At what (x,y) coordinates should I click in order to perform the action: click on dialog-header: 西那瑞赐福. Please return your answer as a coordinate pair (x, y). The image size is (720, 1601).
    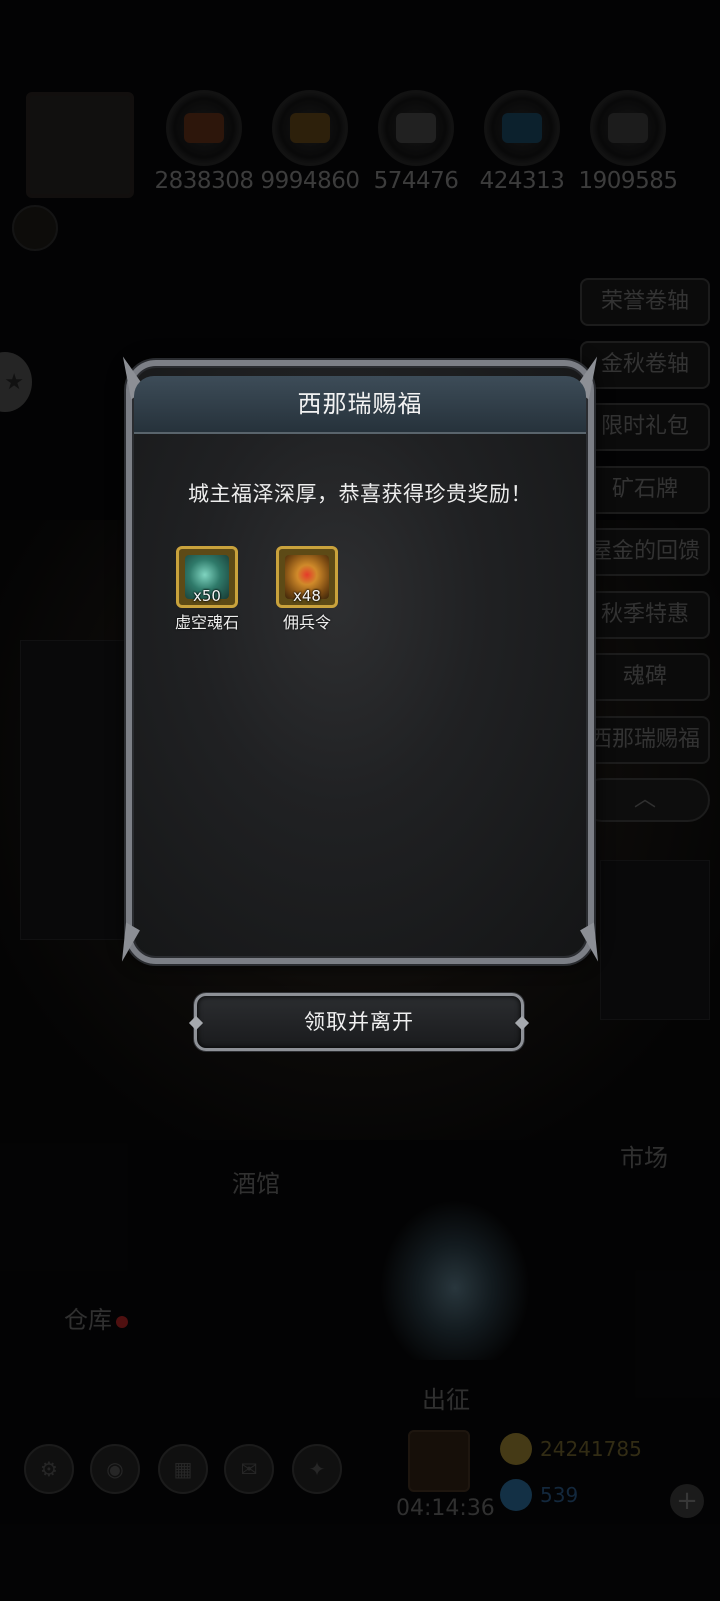
    Looking at the image, I should click on (360, 405).